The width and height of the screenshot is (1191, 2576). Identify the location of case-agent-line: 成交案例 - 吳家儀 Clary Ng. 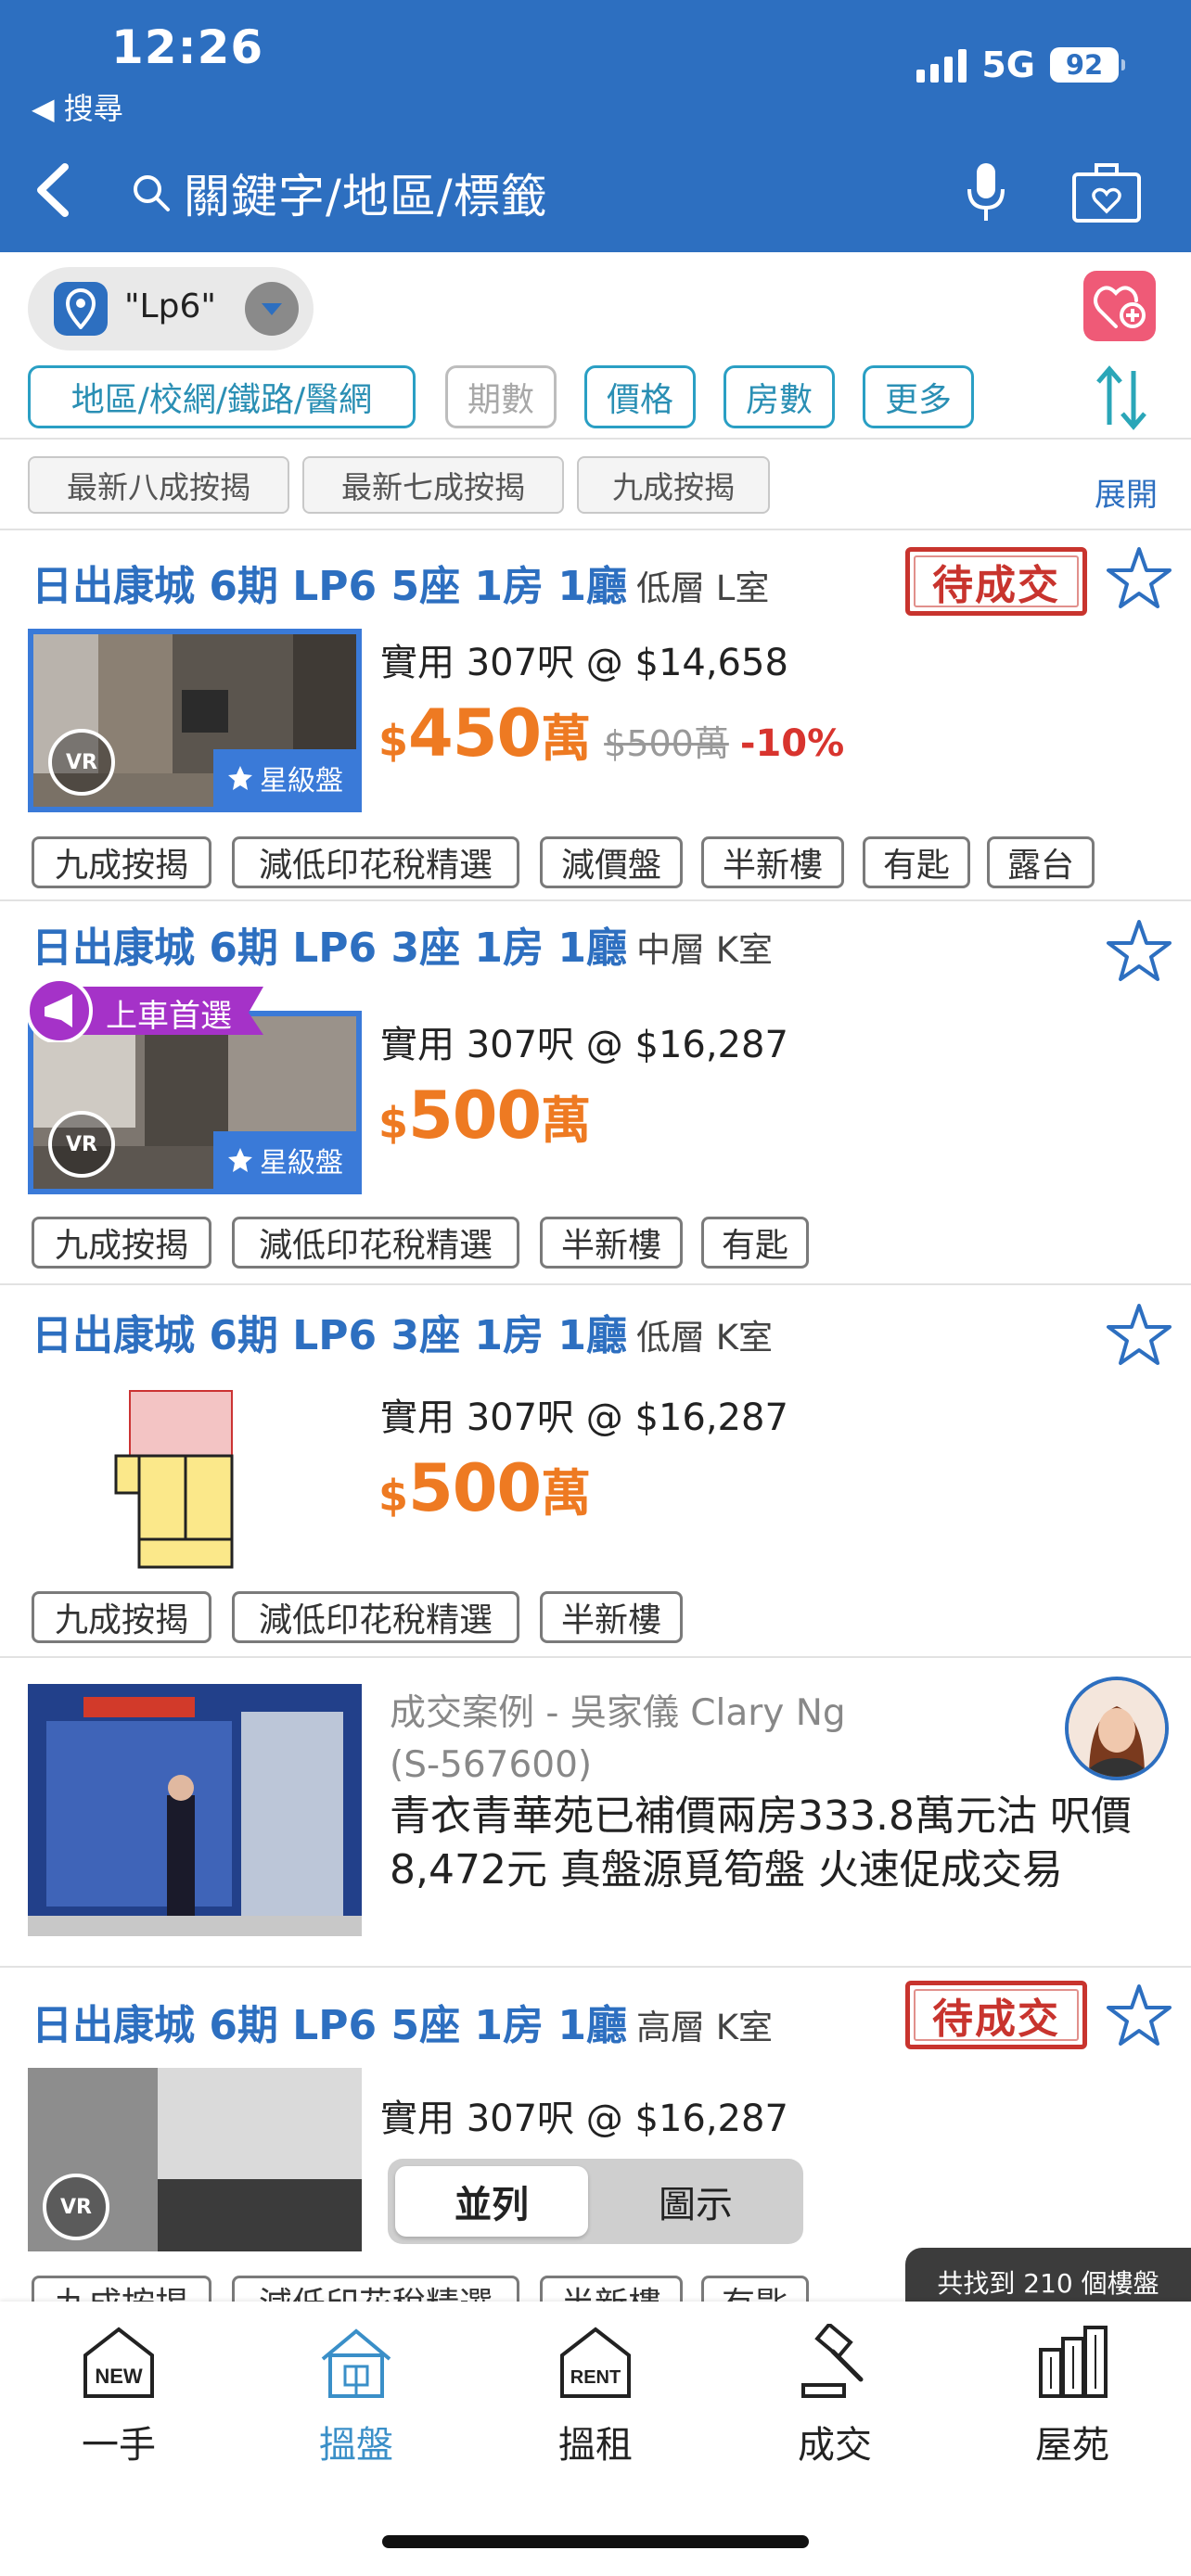
(618, 1713).